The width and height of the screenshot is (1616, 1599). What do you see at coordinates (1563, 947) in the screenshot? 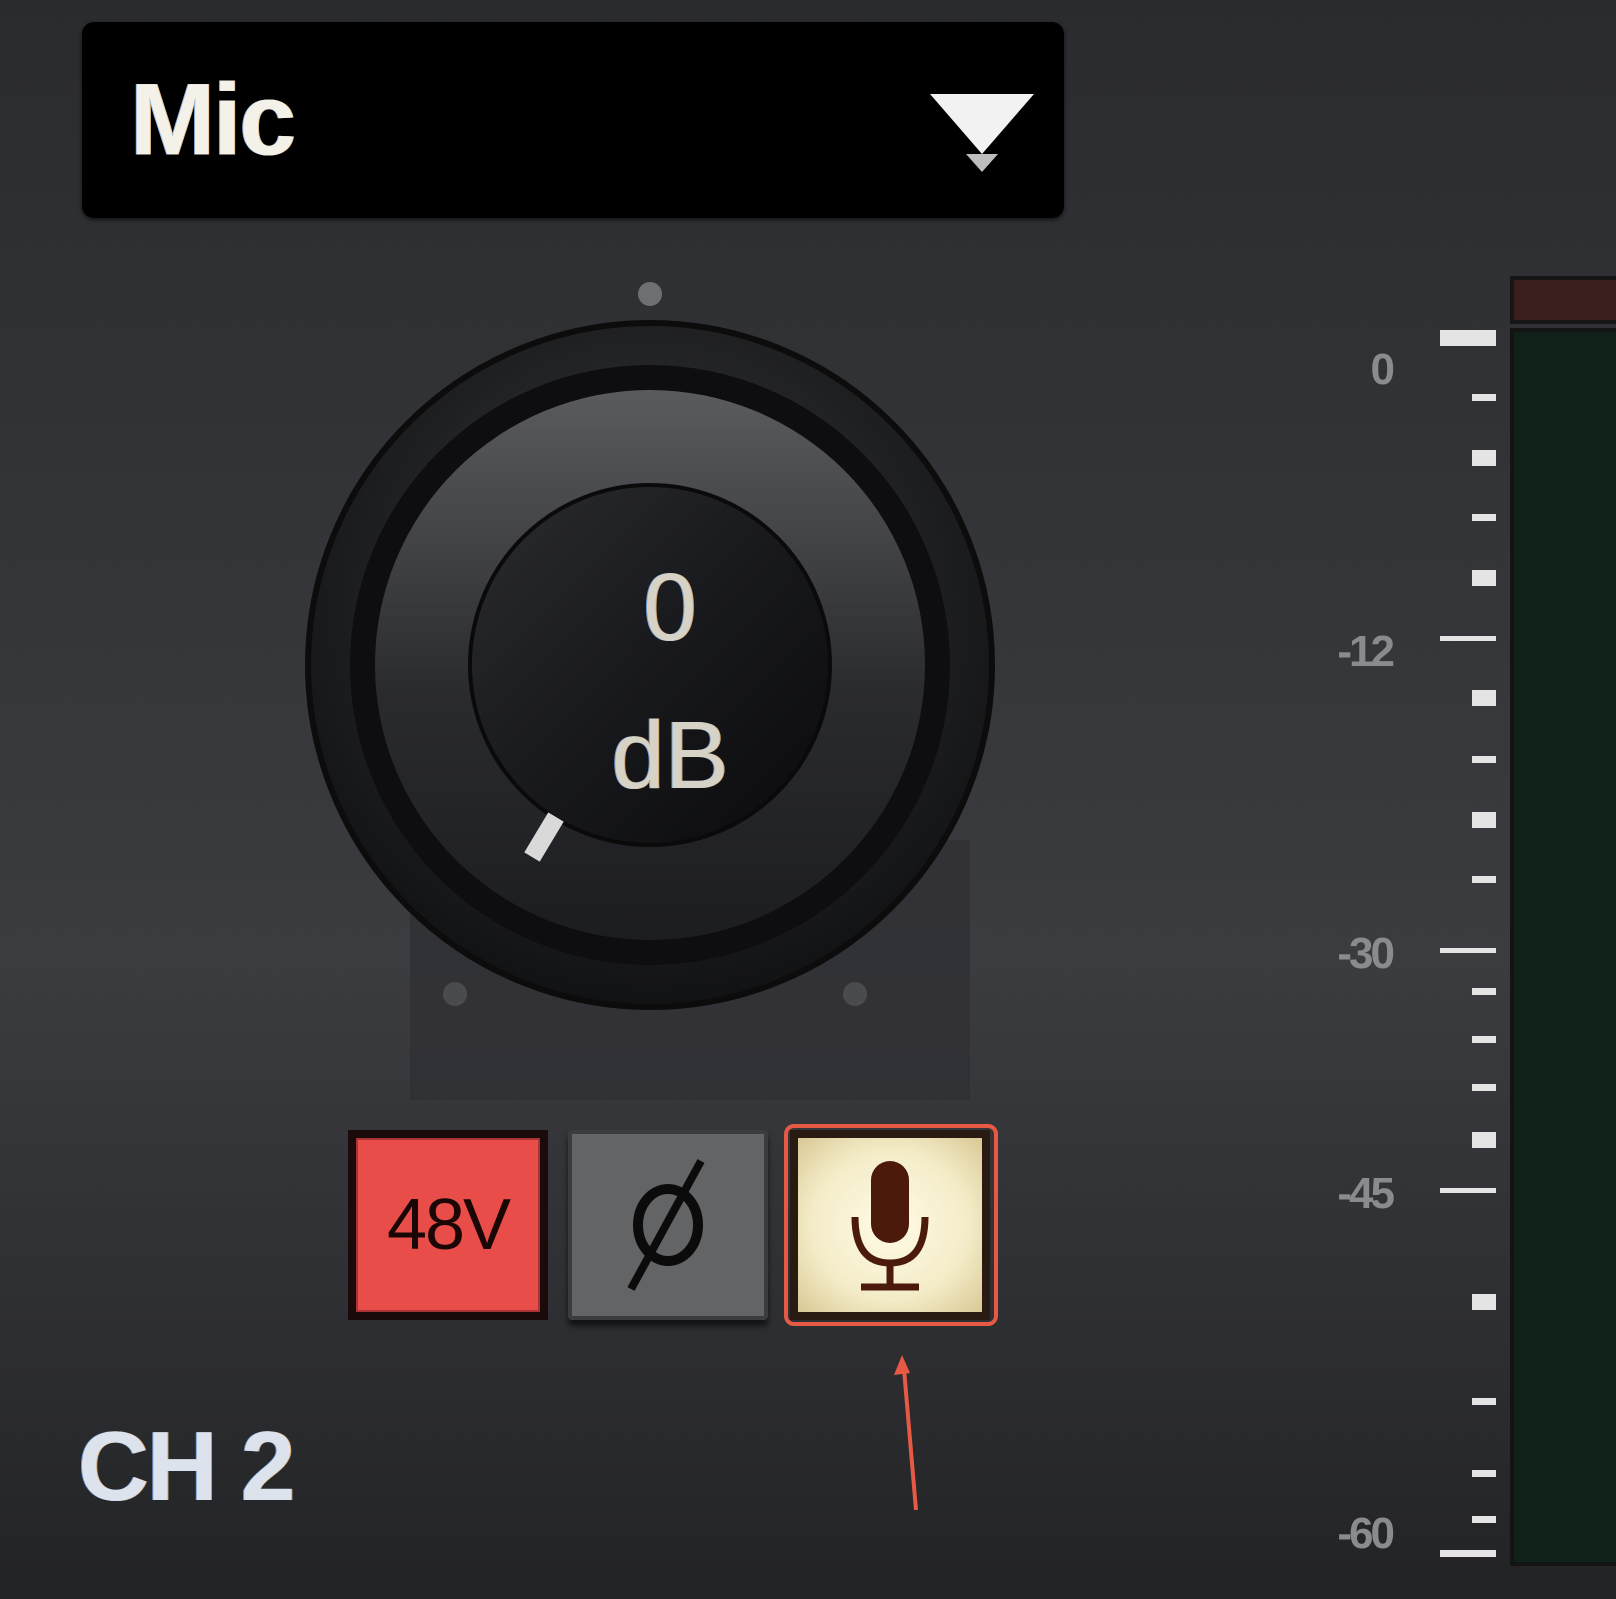
I see `meter-bar` at bounding box center [1563, 947].